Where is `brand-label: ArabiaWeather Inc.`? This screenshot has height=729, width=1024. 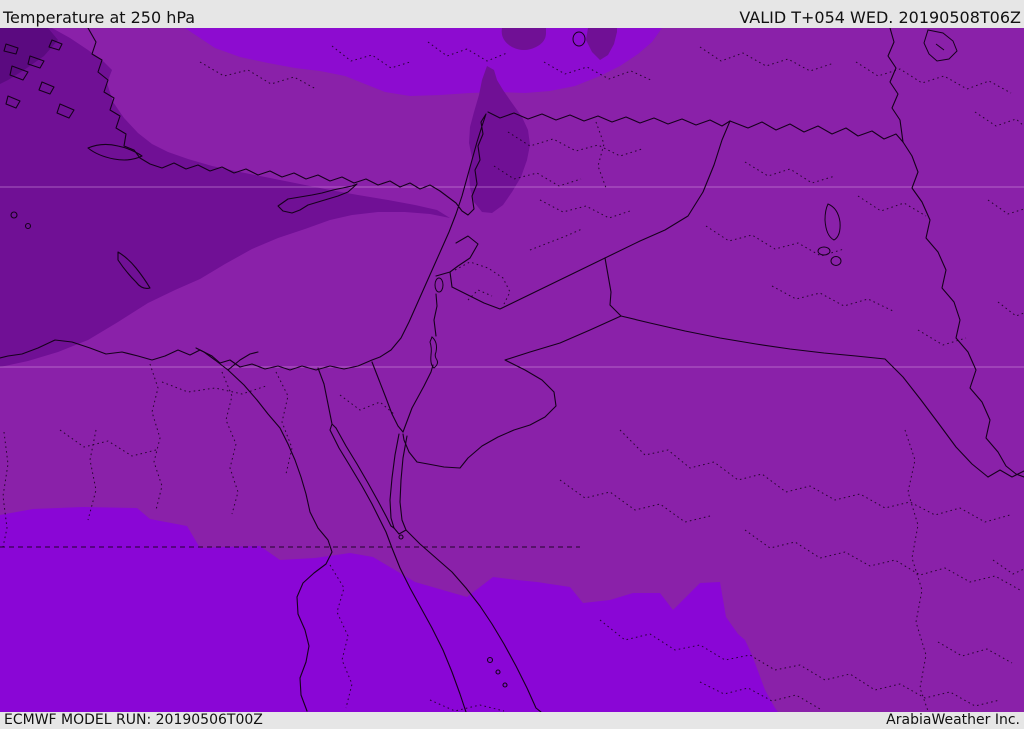 brand-label: ArabiaWeather Inc. is located at coordinates (953, 720).